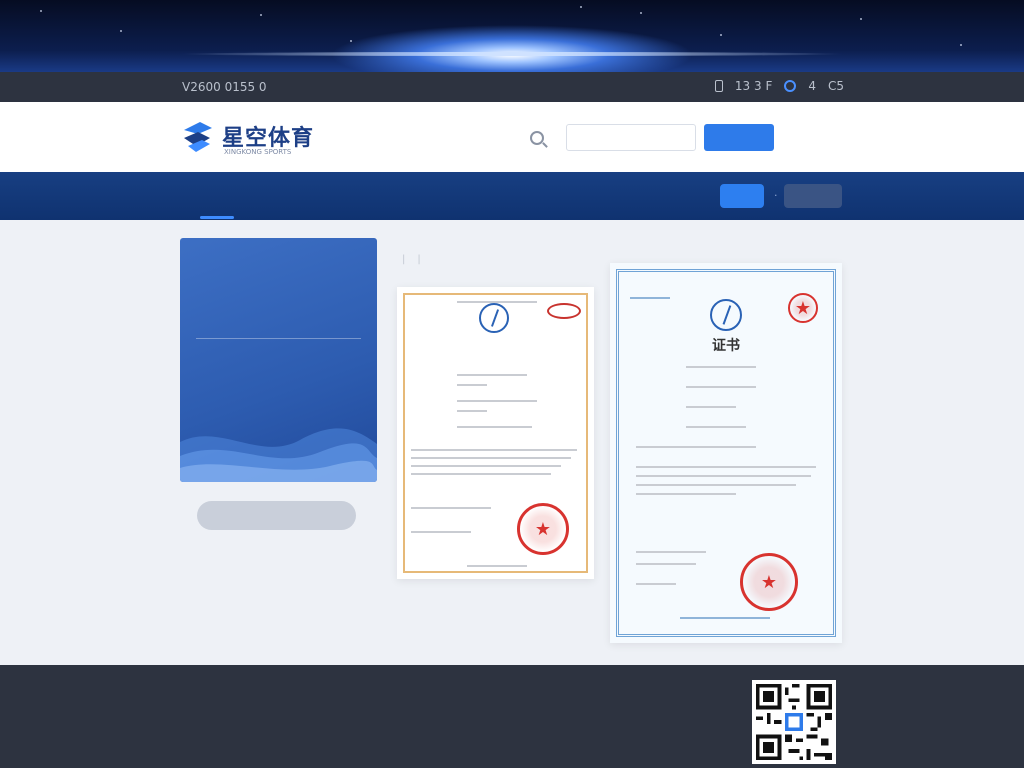 This screenshot has width=1024, height=768. Describe the element at coordinates (564, 311) in the screenshot. I see `company-logo-icon` at that location.